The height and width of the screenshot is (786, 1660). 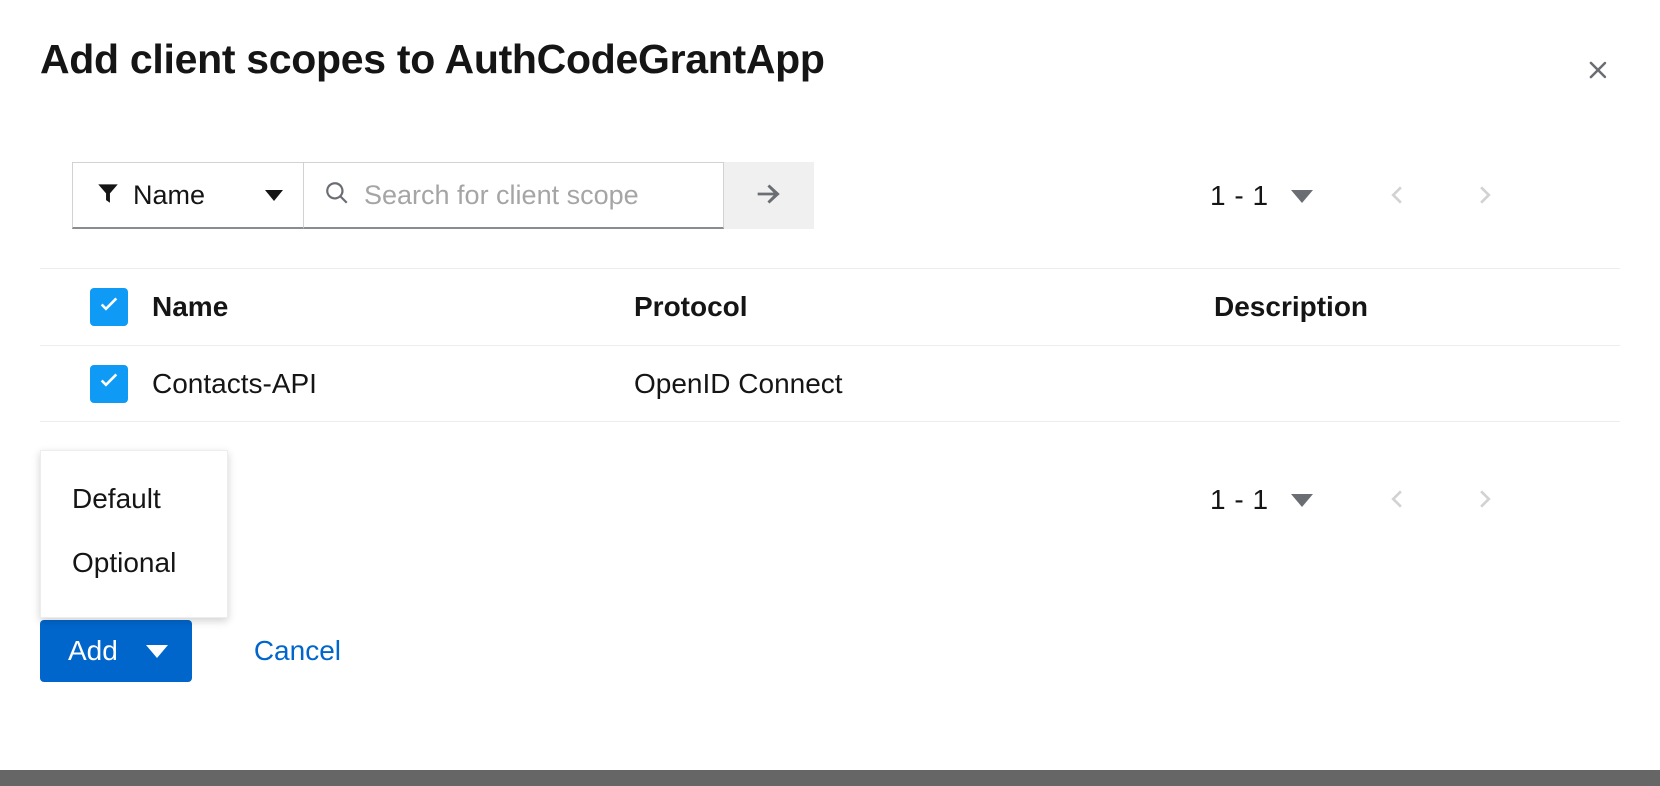 What do you see at coordinates (830, 306) in the screenshot?
I see `table-header-row: Name Protocol Description` at bounding box center [830, 306].